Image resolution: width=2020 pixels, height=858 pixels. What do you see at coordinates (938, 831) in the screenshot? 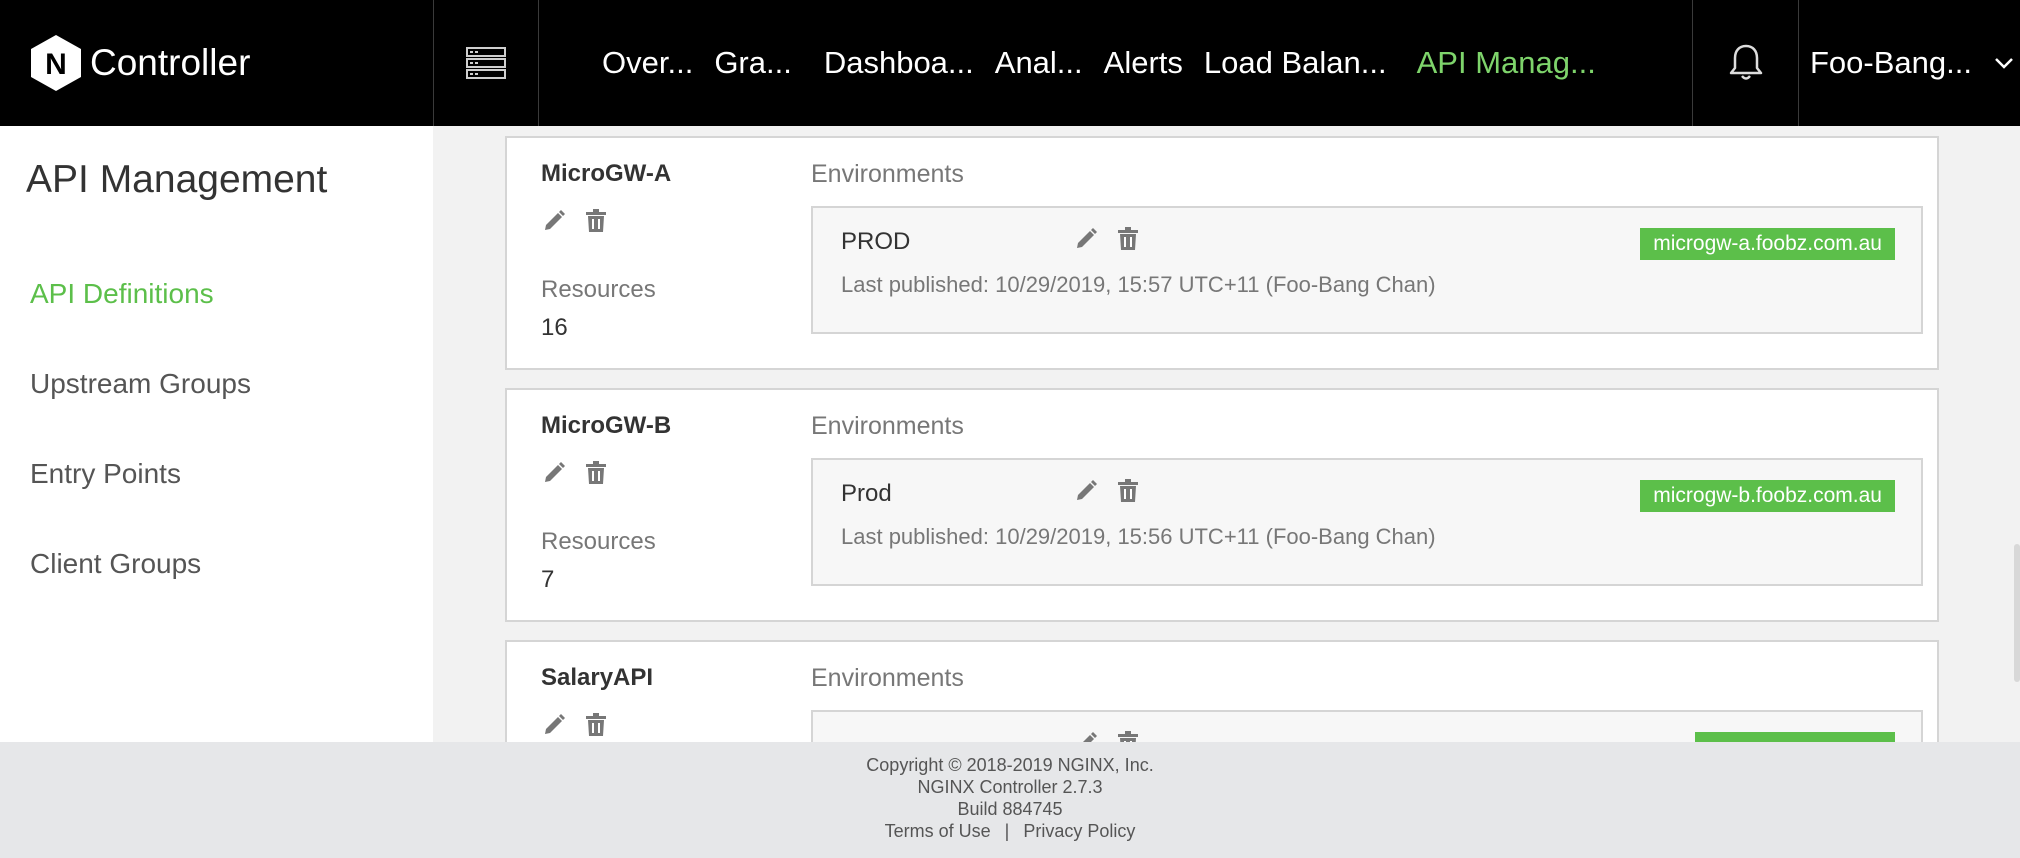
I see `terms-of-use-link: Terms of Use` at bounding box center [938, 831].